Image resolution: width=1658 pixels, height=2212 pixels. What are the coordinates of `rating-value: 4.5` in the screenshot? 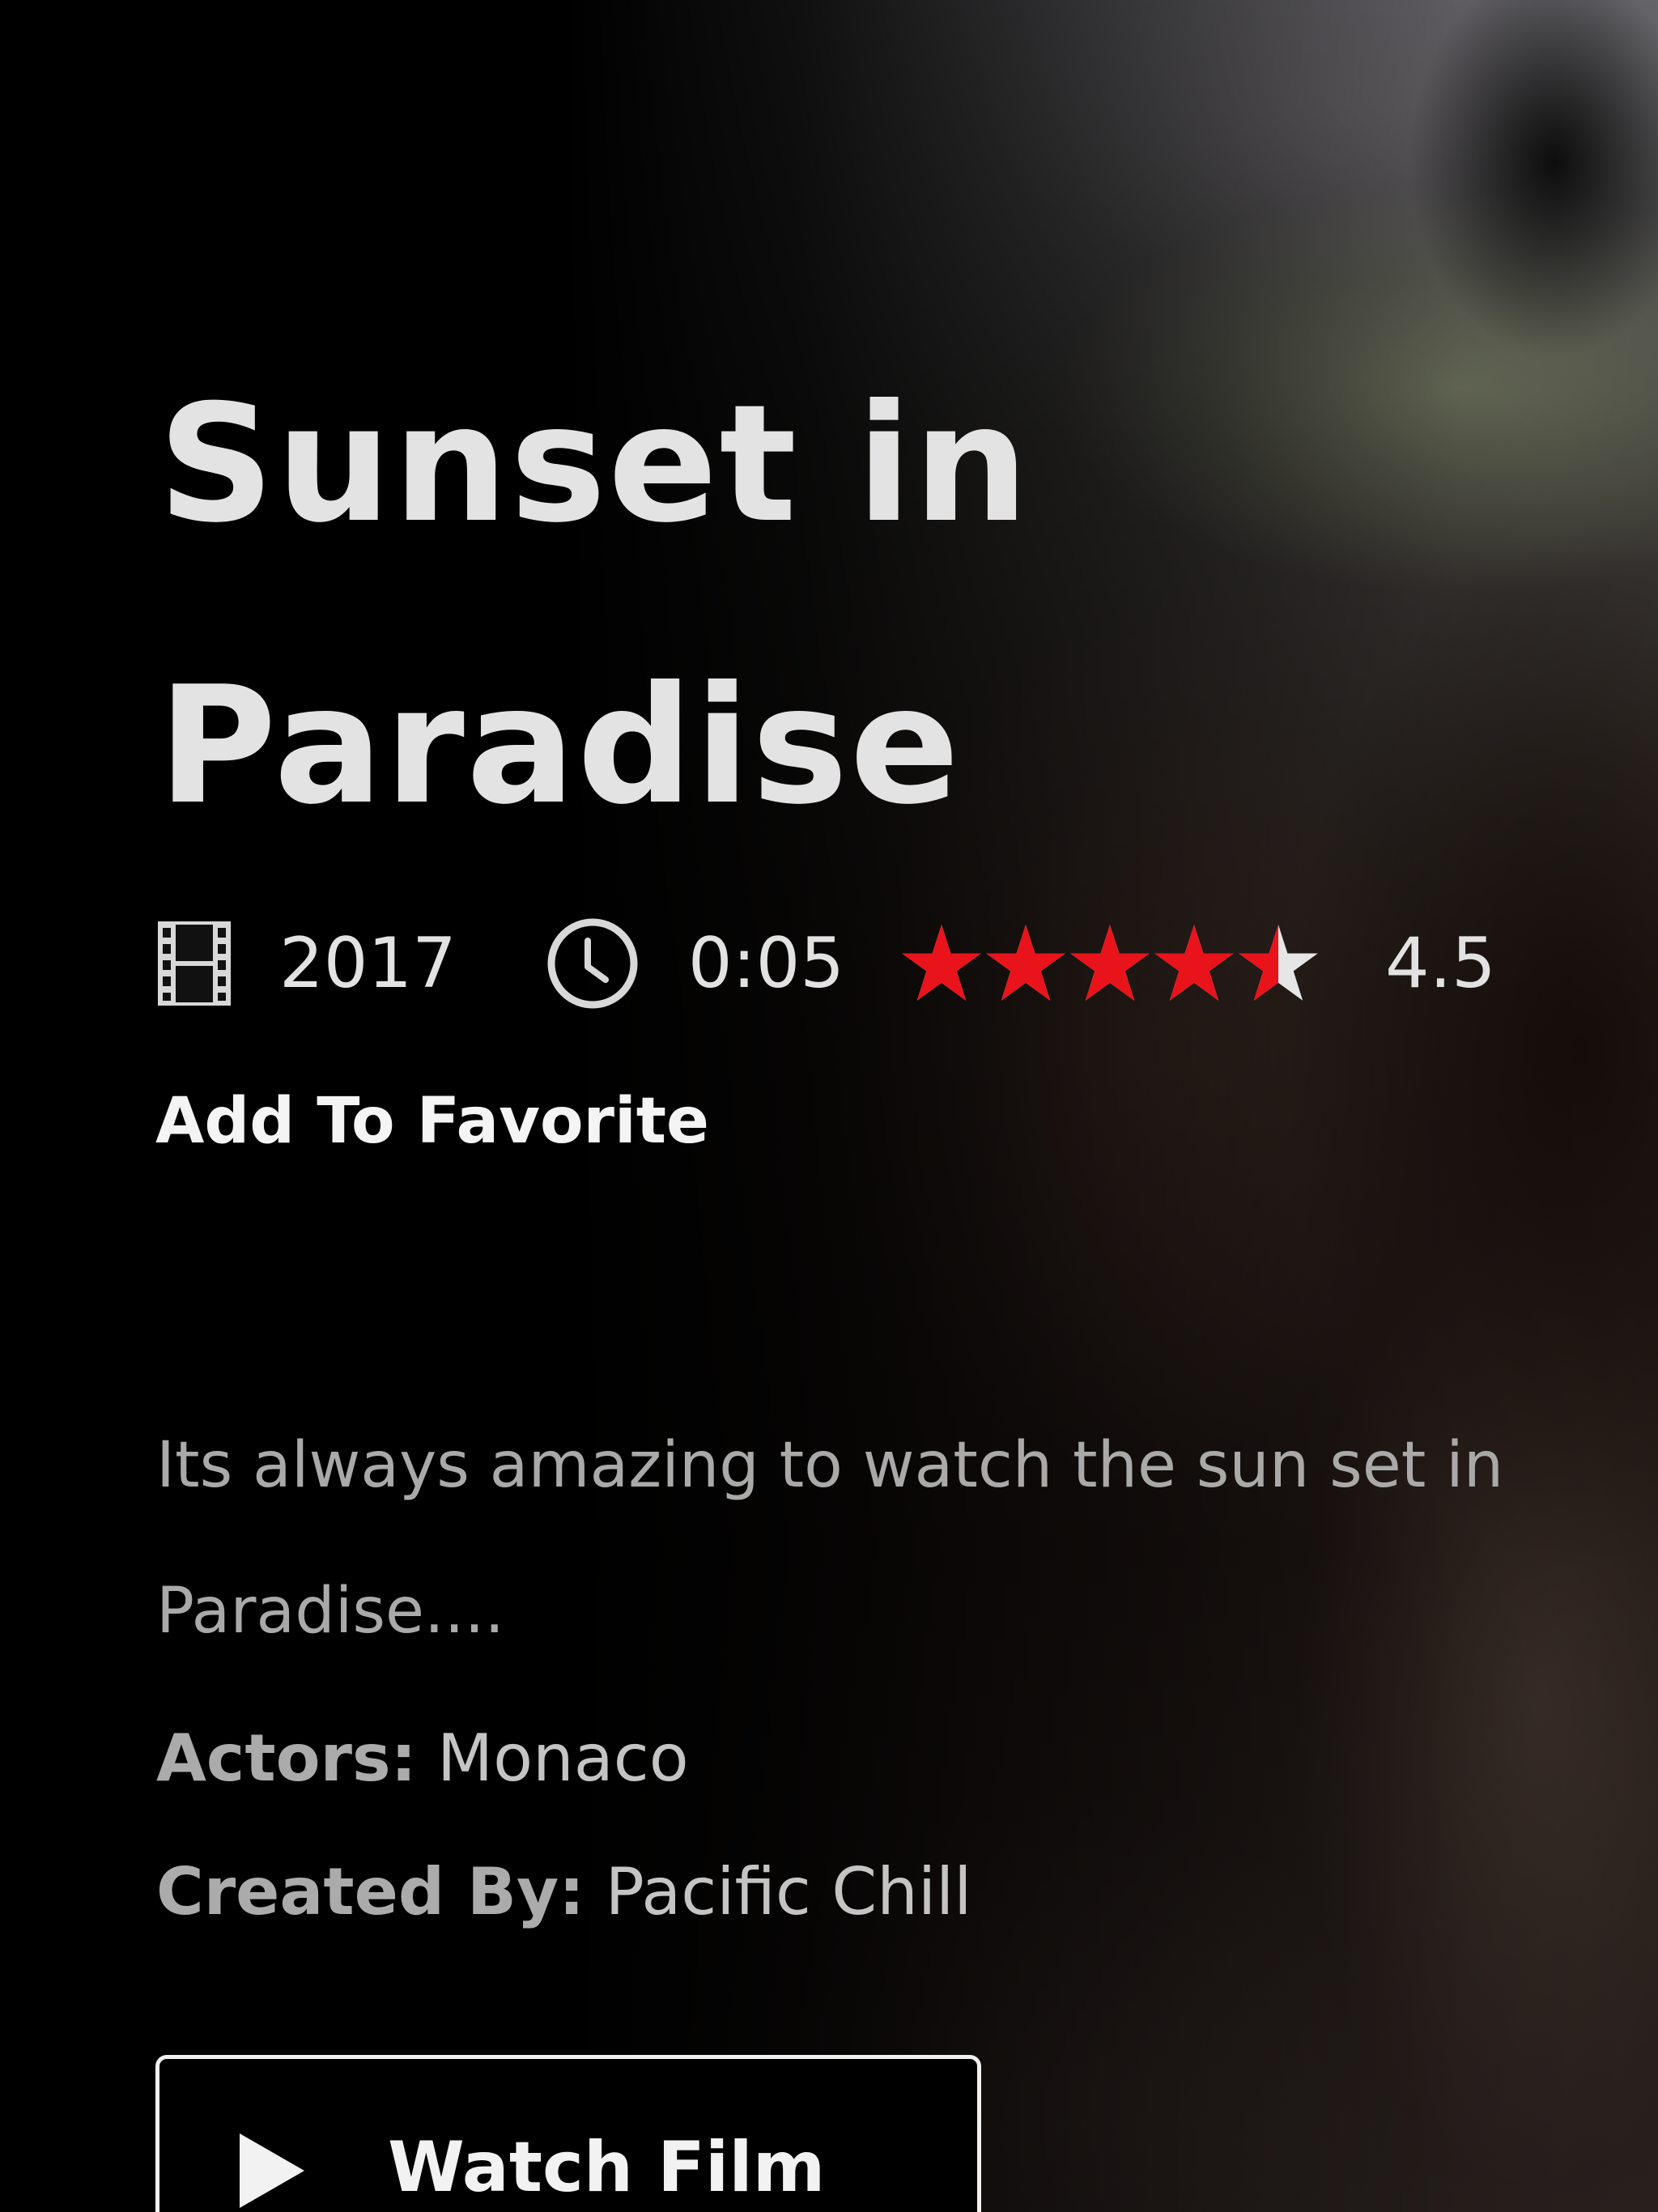 It's located at (1440, 964).